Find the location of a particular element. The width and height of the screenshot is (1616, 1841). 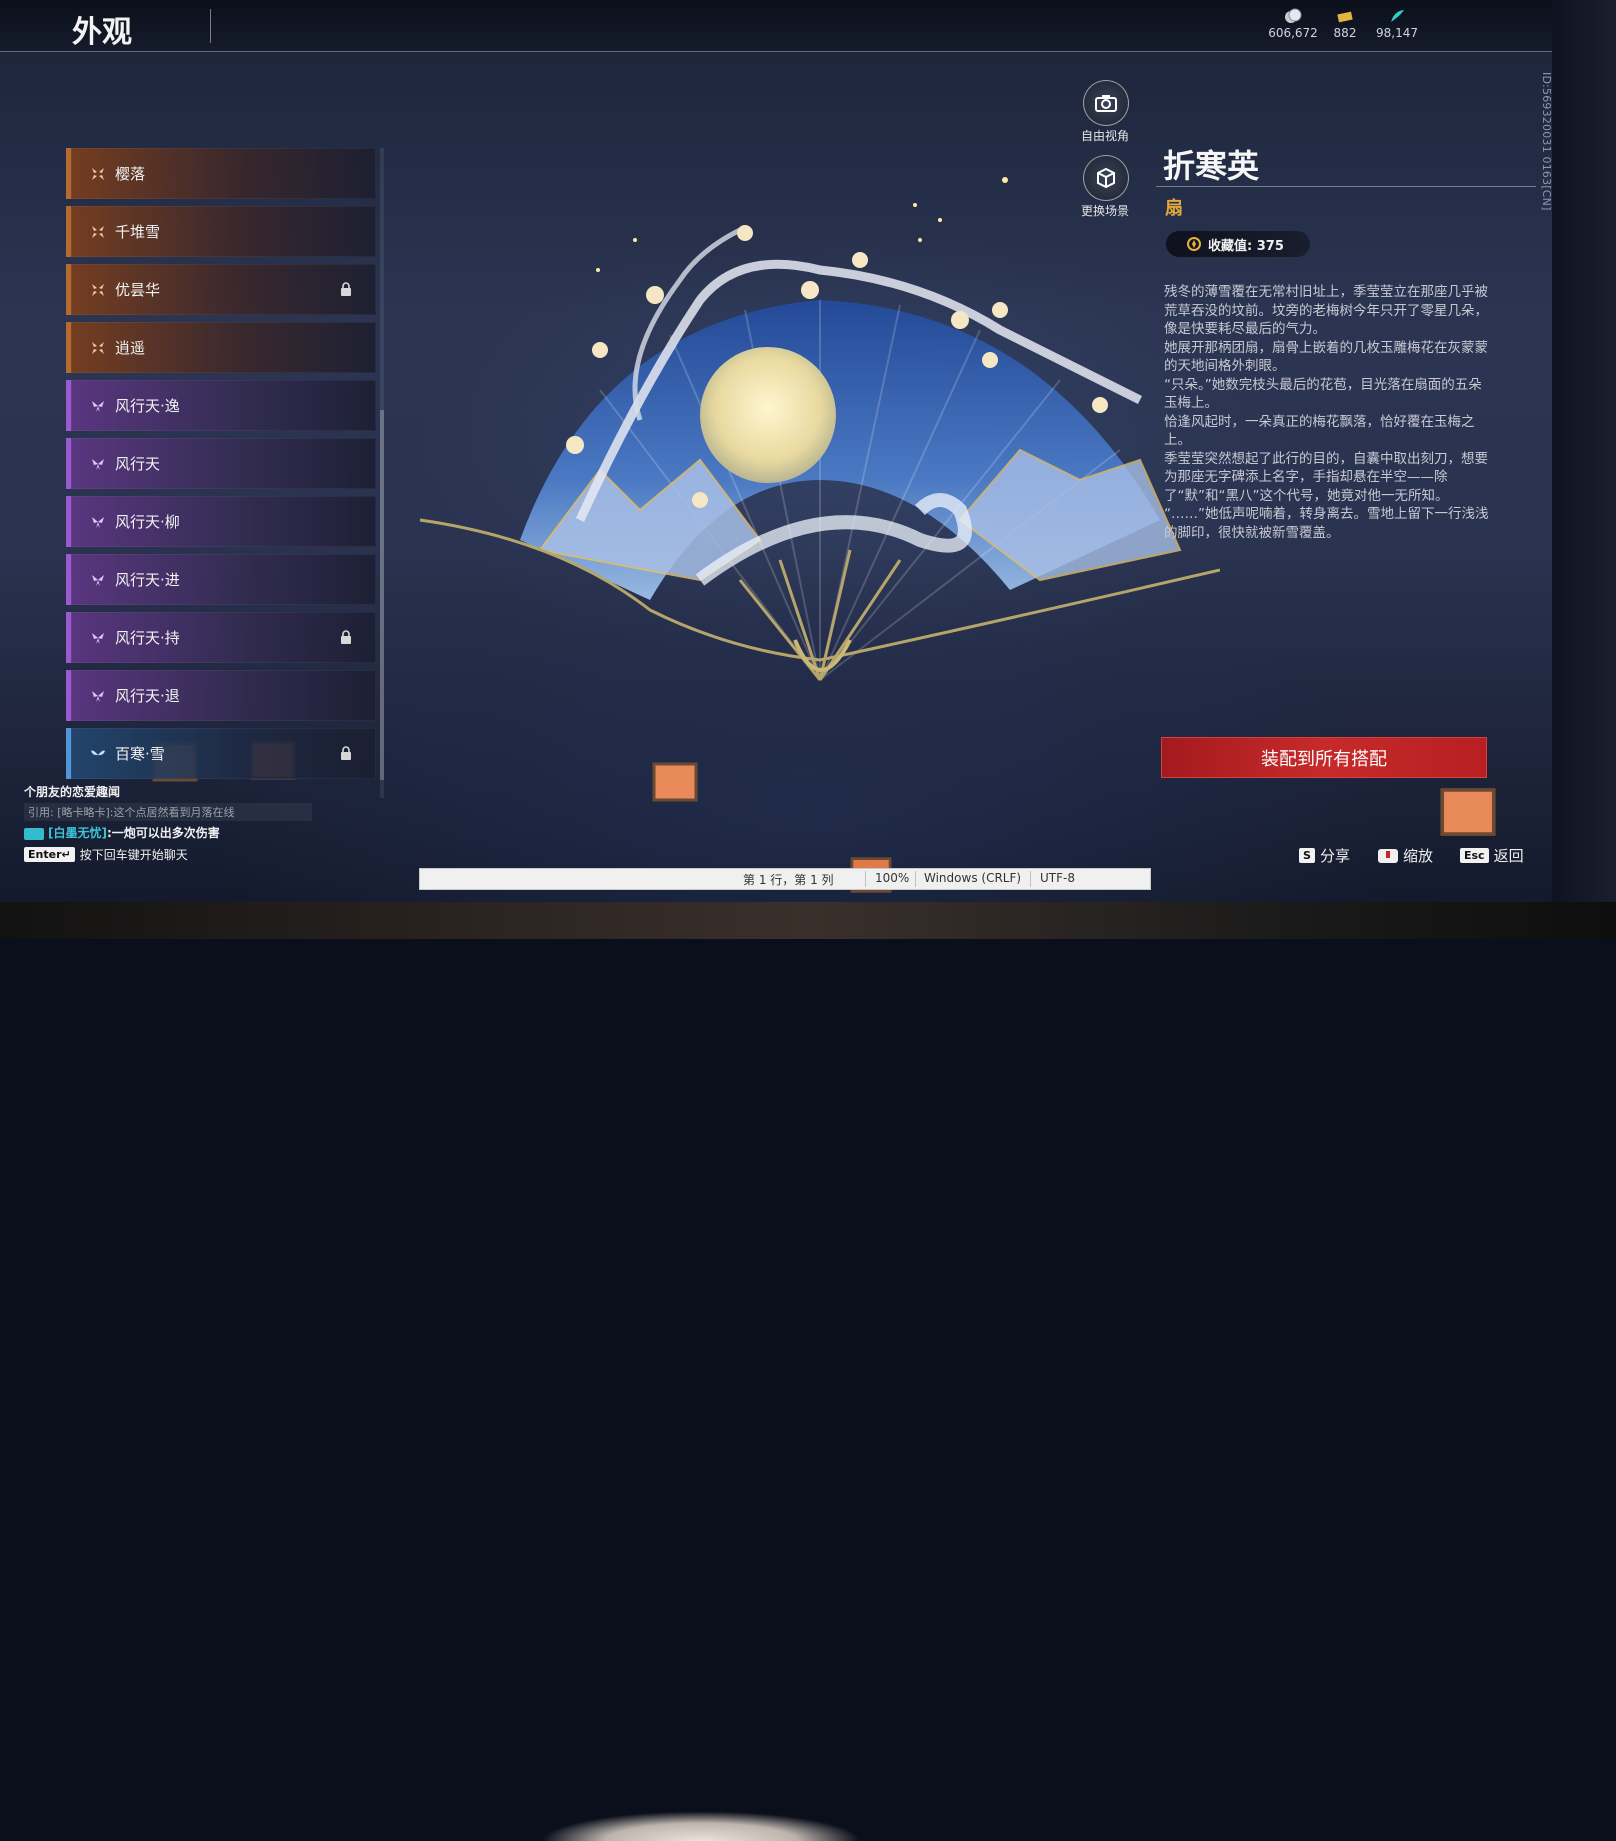

desktop-edge is located at coordinates (1584, 469).